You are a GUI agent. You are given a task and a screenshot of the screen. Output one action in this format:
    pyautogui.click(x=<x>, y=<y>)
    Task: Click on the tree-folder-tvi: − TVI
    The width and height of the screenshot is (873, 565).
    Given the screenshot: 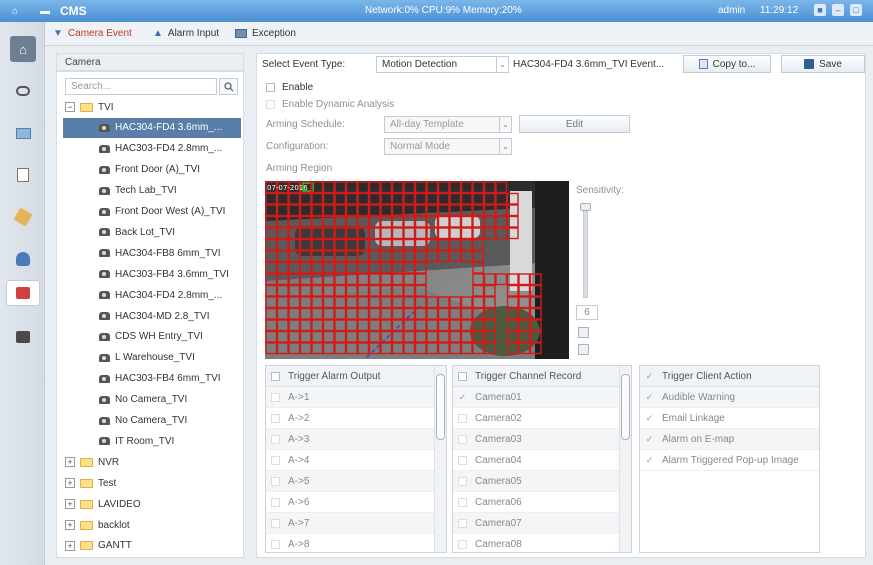 What is the action you would take?
    pyautogui.click(x=89, y=107)
    